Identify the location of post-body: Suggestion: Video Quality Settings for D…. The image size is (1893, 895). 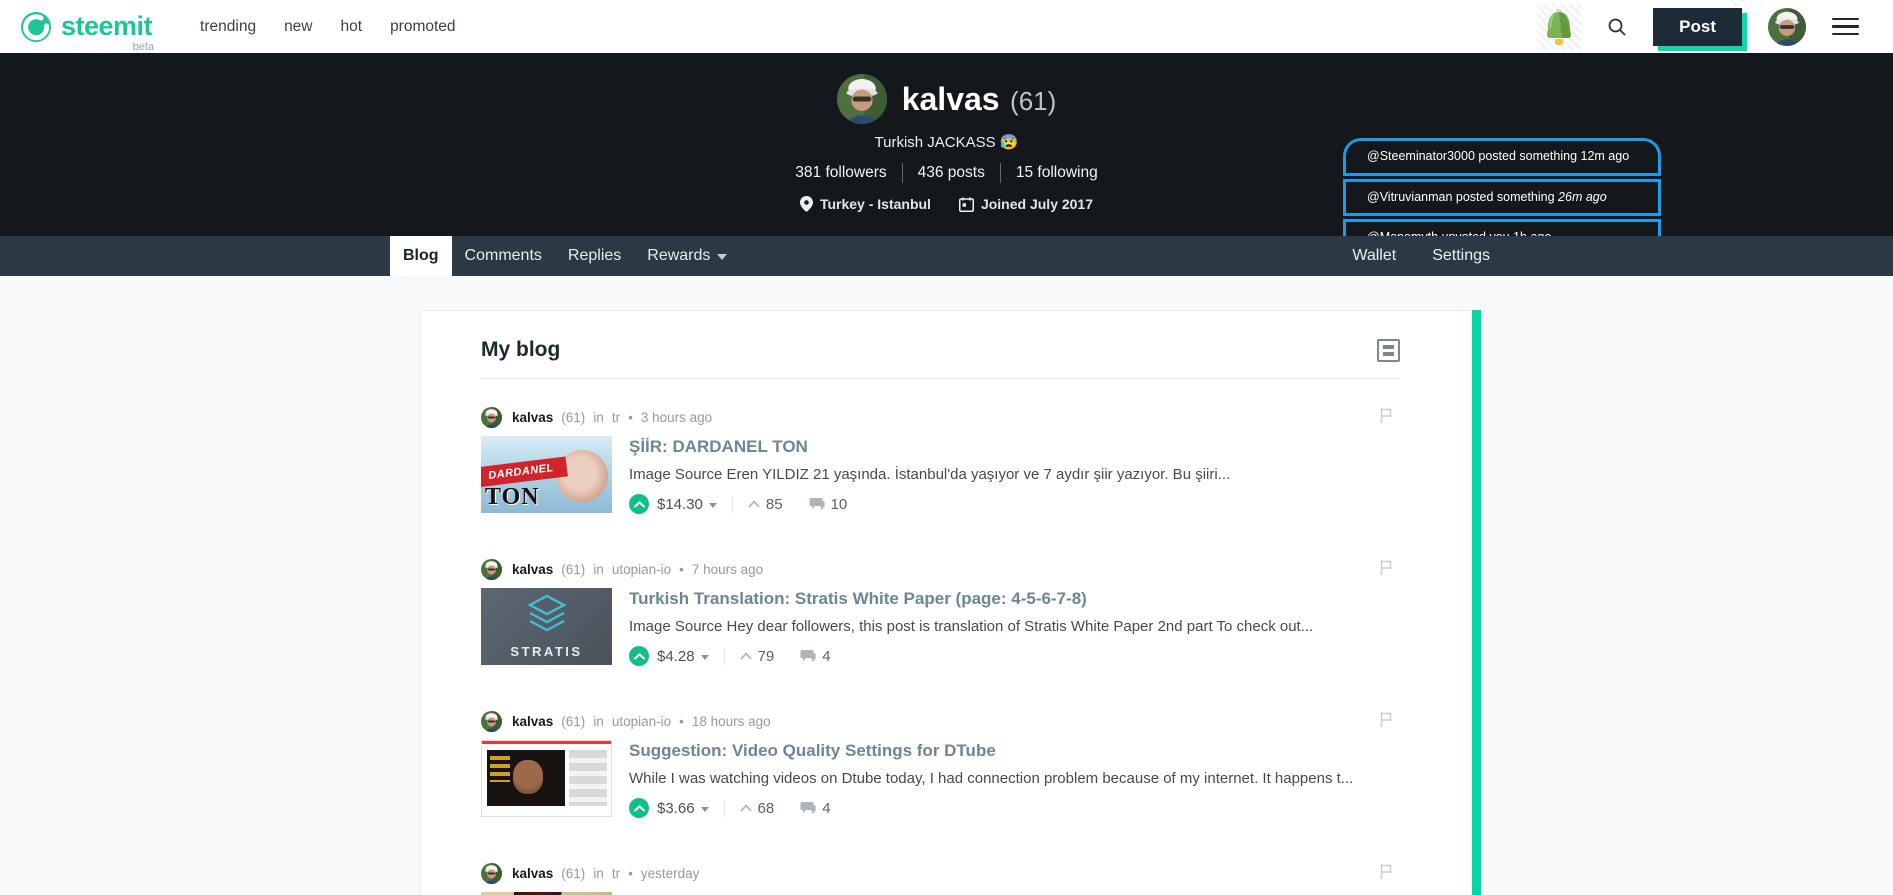
(940, 779).